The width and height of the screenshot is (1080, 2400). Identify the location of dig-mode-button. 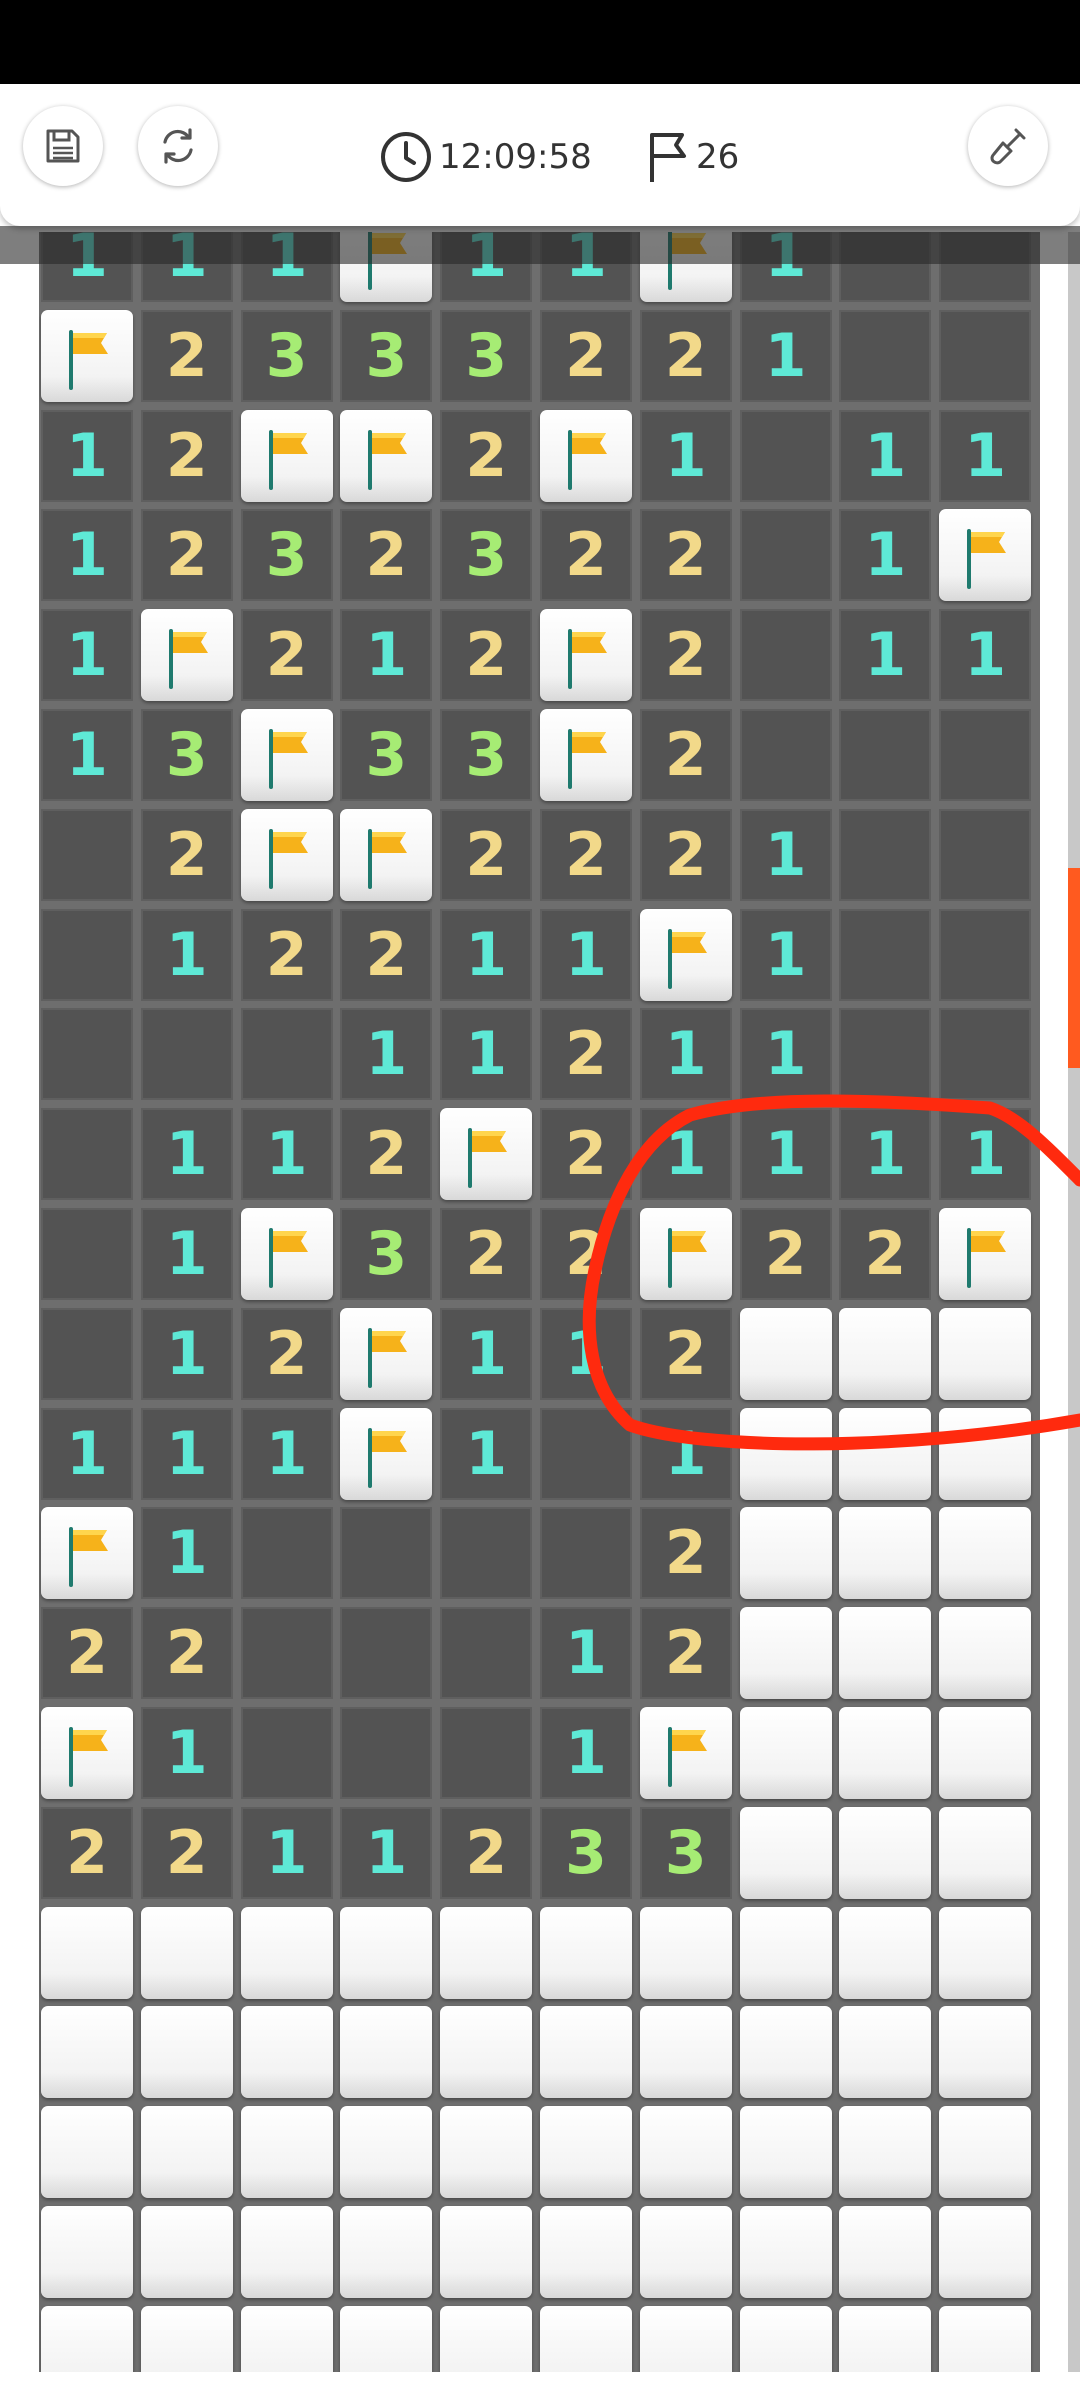
(1008, 146).